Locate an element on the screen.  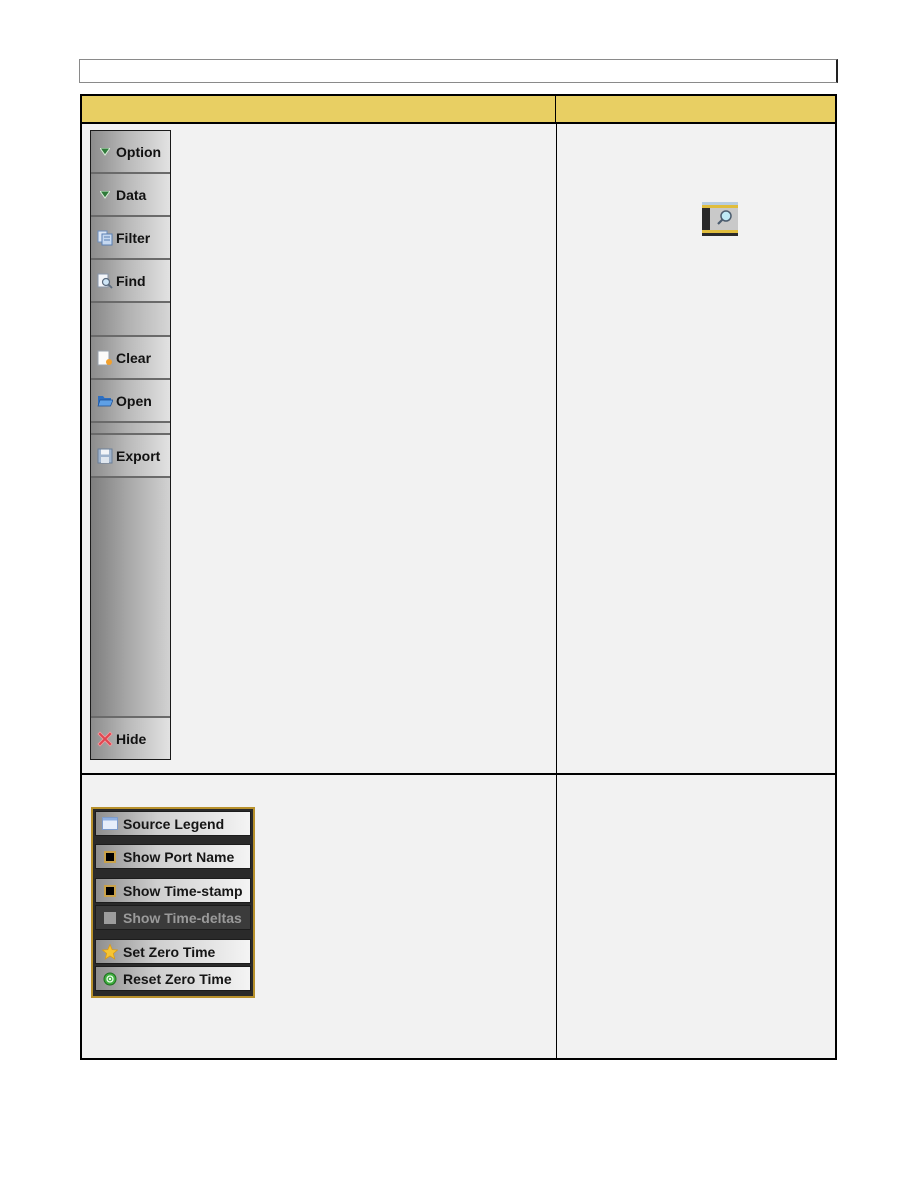
menu-item-set-zero-time: Set Zero Time is located at coordinates (173, 951).